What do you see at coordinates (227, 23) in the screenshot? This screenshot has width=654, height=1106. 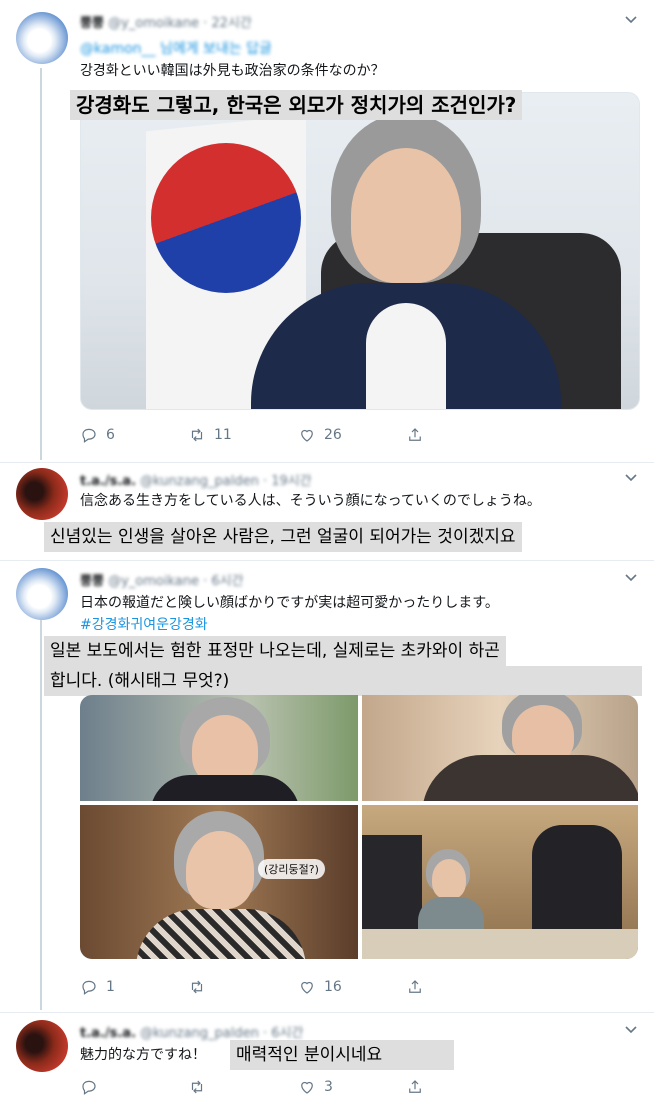 I see `timestamp: · 22시간` at bounding box center [227, 23].